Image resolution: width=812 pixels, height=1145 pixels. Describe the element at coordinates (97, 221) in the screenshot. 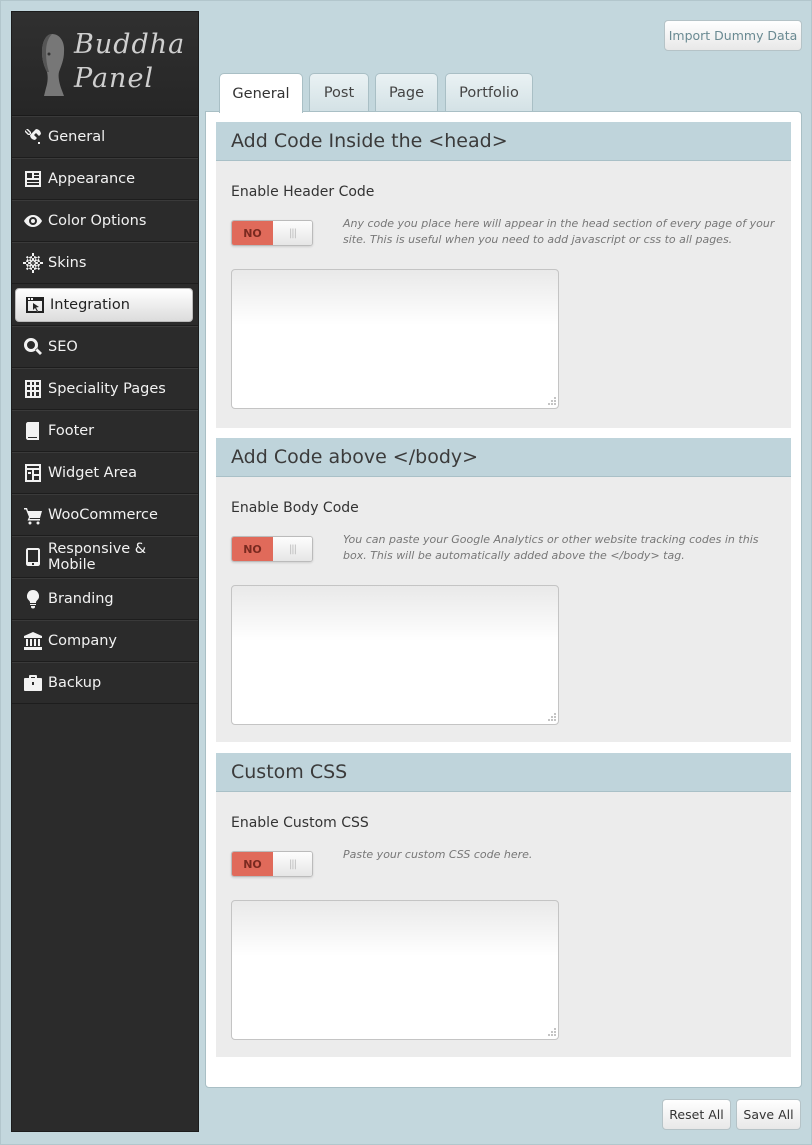

I see `sidebar-item-label: Color Options` at that location.